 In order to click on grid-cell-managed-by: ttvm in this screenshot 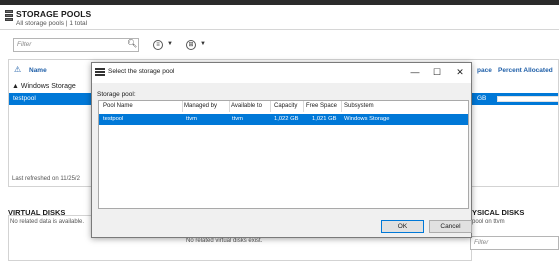, I will do `click(191, 119)`.